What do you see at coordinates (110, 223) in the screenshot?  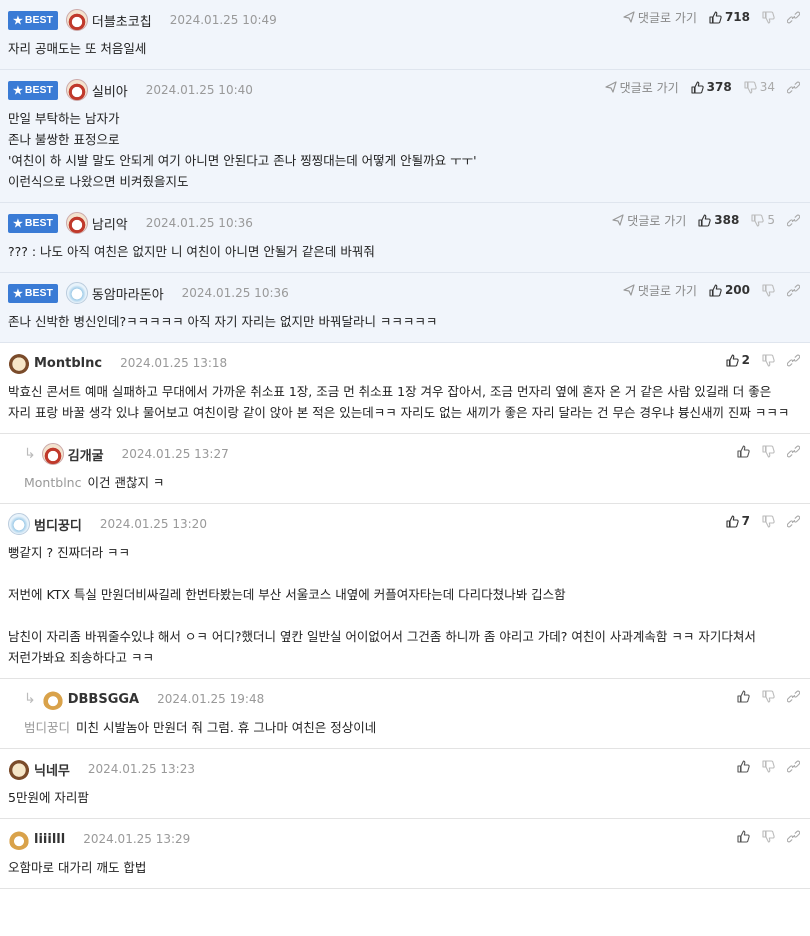 I see `author-name: 남리악` at bounding box center [110, 223].